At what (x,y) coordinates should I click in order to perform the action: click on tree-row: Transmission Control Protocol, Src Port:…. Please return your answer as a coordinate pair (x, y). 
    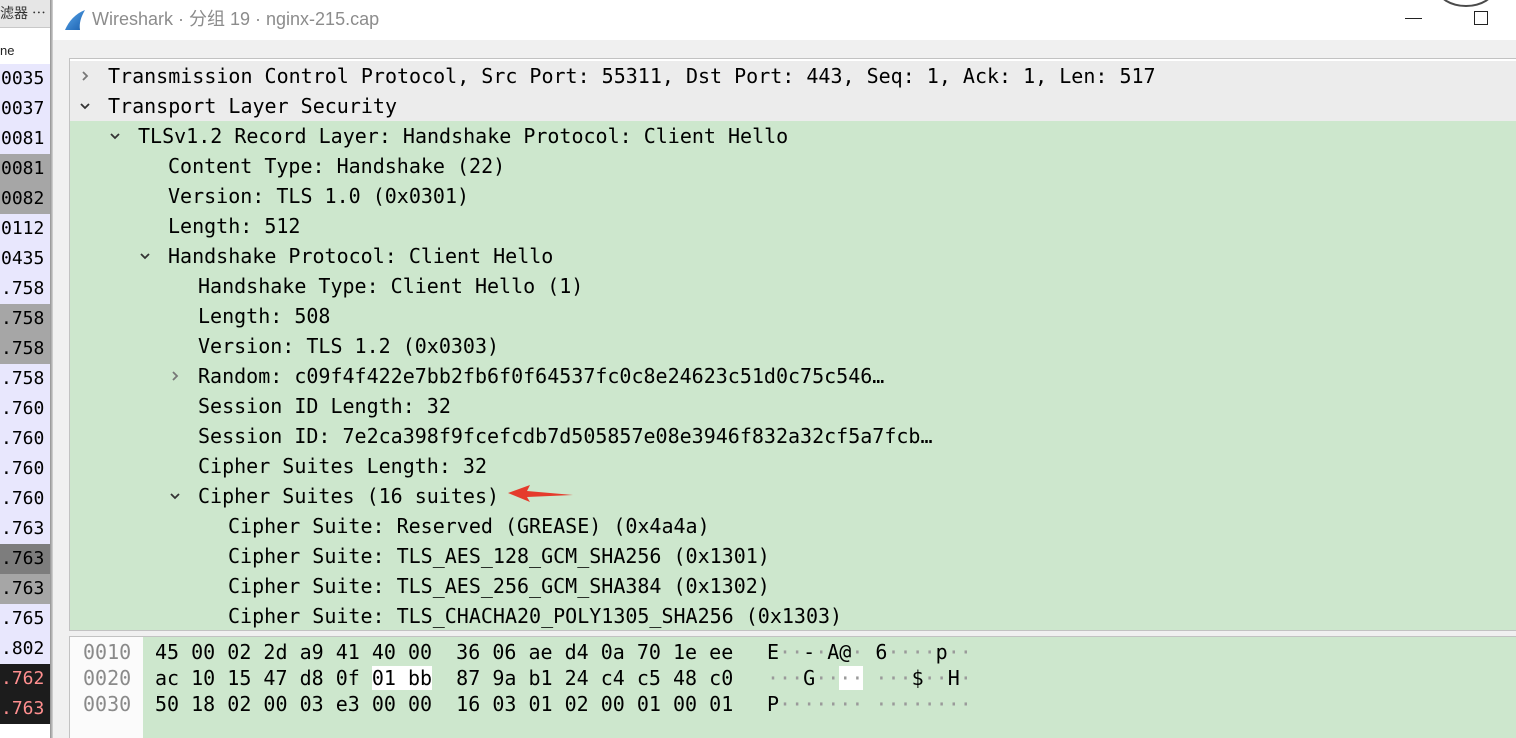
    Looking at the image, I should click on (793, 76).